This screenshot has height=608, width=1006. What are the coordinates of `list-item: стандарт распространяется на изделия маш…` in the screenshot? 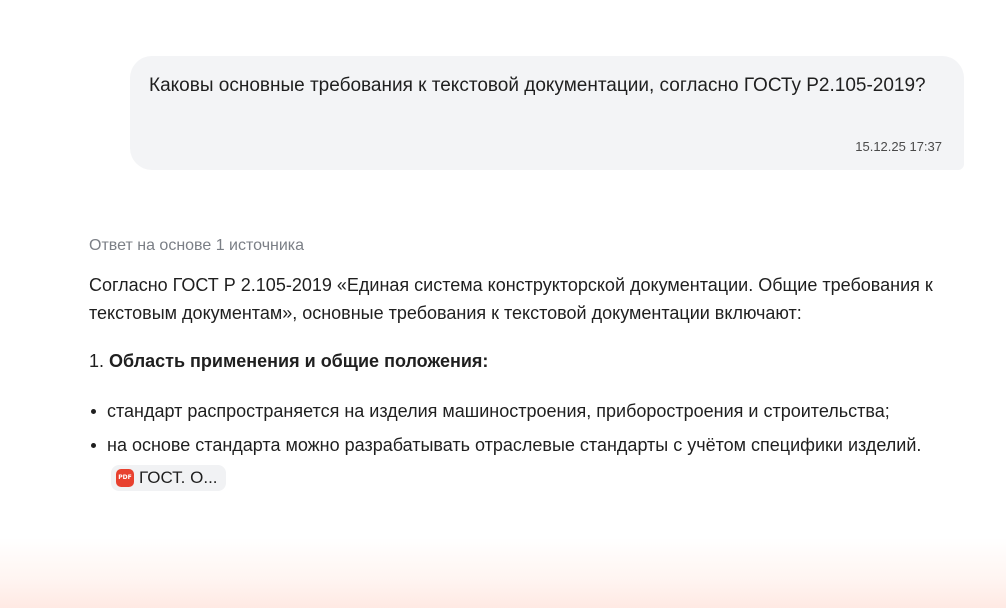 It's located at (519, 411).